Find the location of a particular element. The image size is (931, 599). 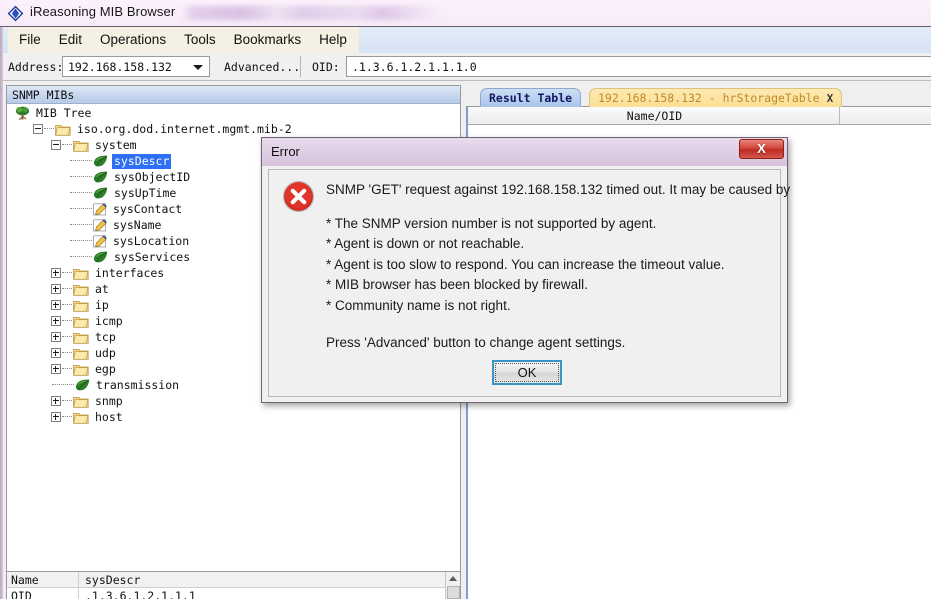

oid-input: .1.3.6.1.2.1.1.1.0 is located at coordinates (638, 66).